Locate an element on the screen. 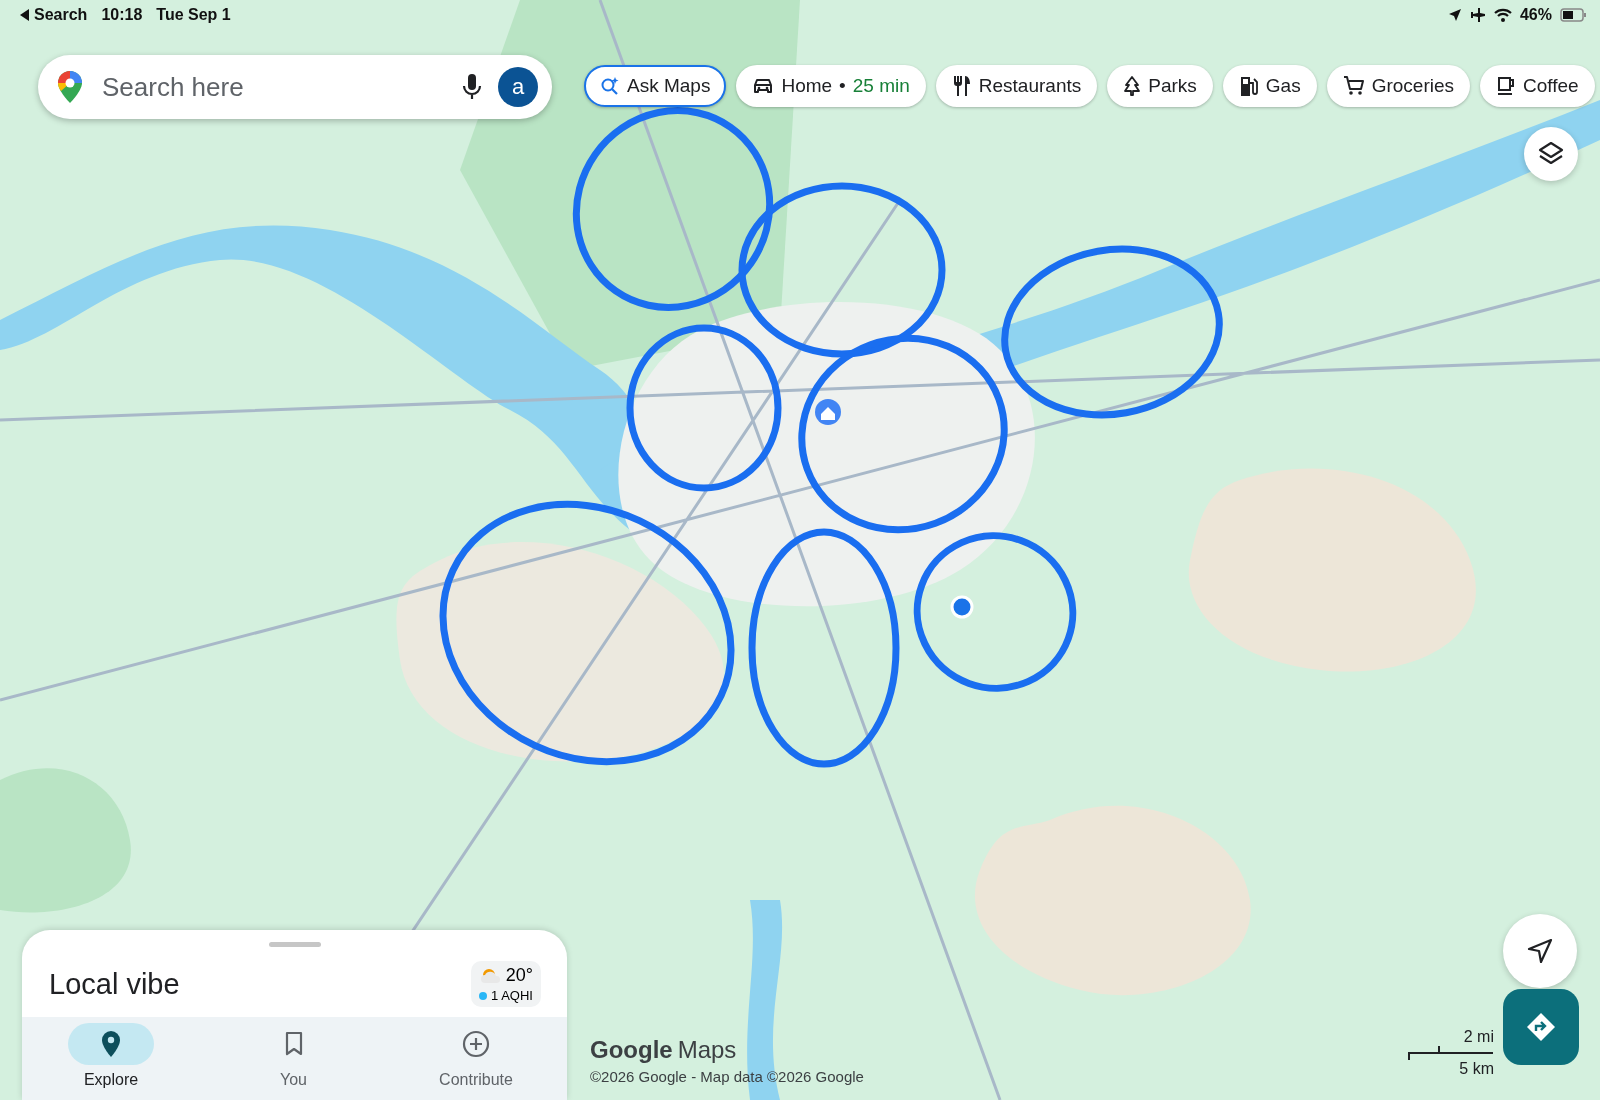 The width and height of the screenshot is (1600, 1100). status-date: Tue Sep 1 is located at coordinates (193, 15).